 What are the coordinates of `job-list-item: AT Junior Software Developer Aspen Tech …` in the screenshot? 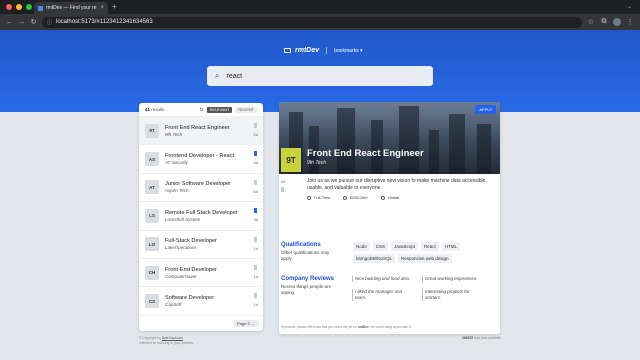 It's located at (201, 188).